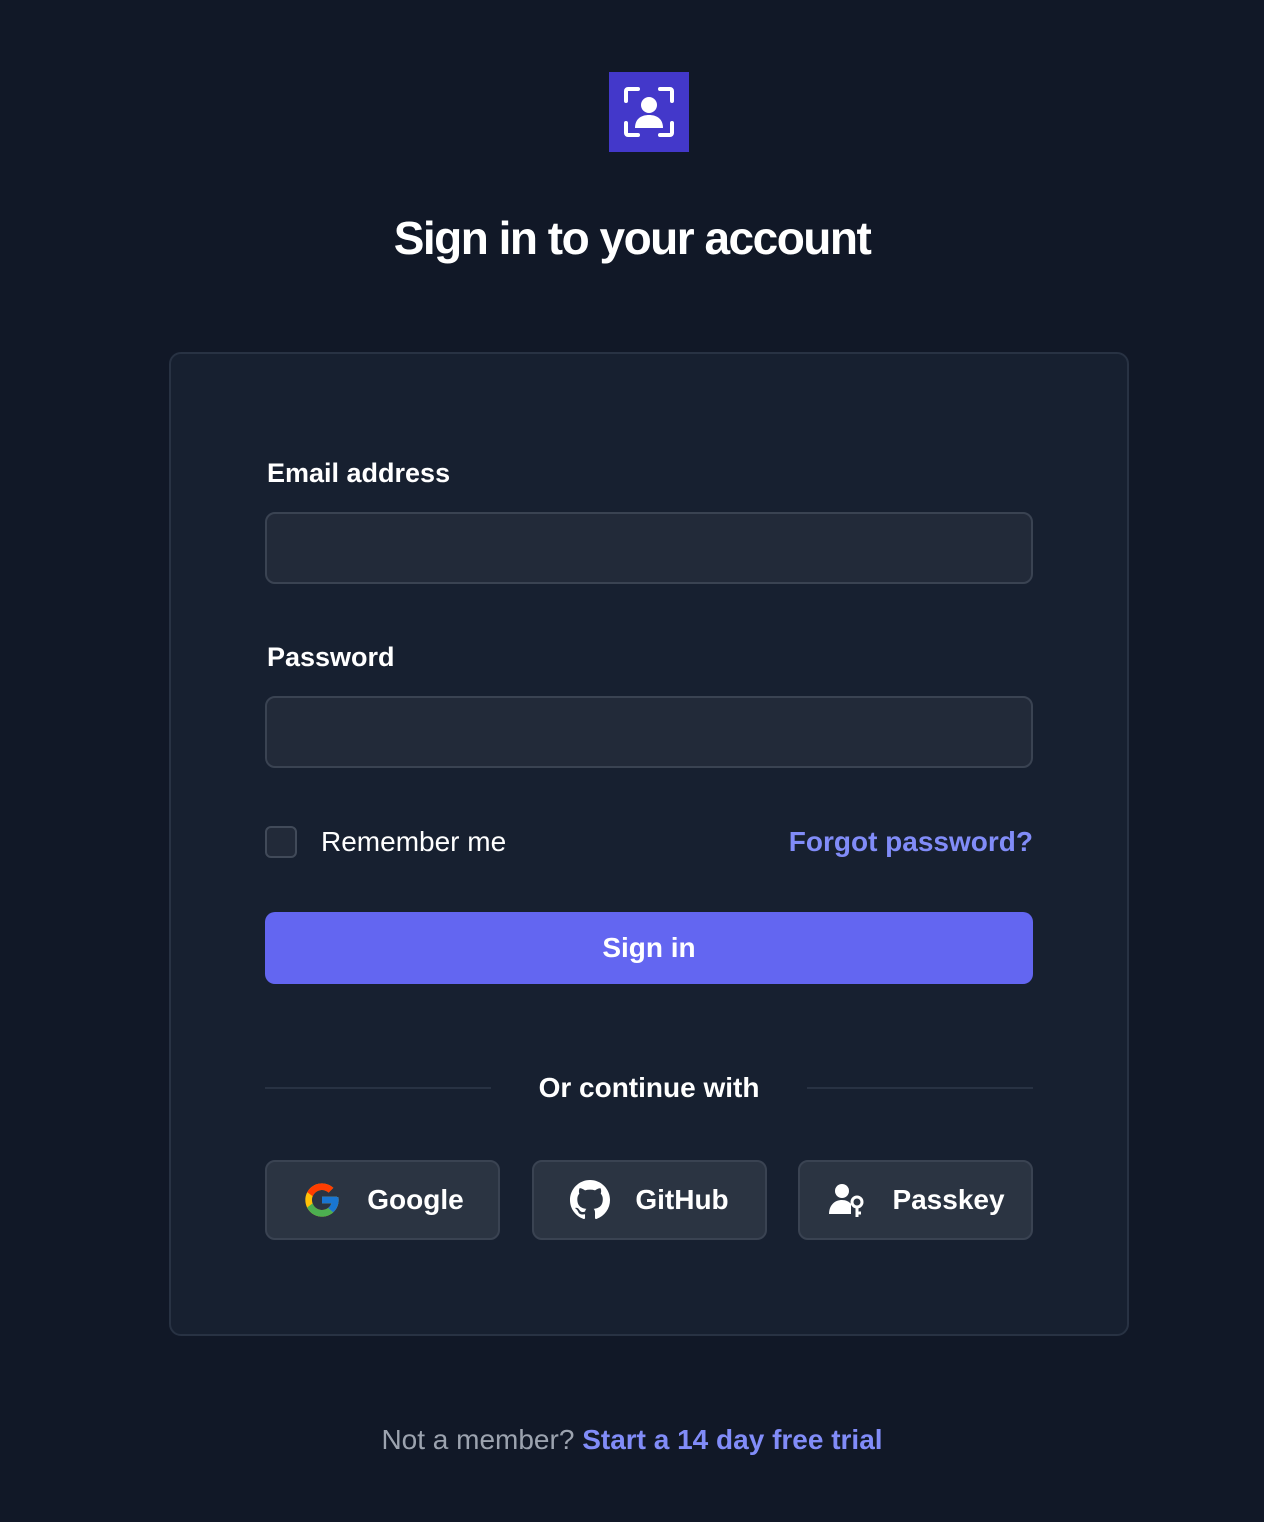 The width and height of the screenshot is (1264, 1522). I want to click on provider-buttons: Google GitHub Passkey, so click(649, 1200).